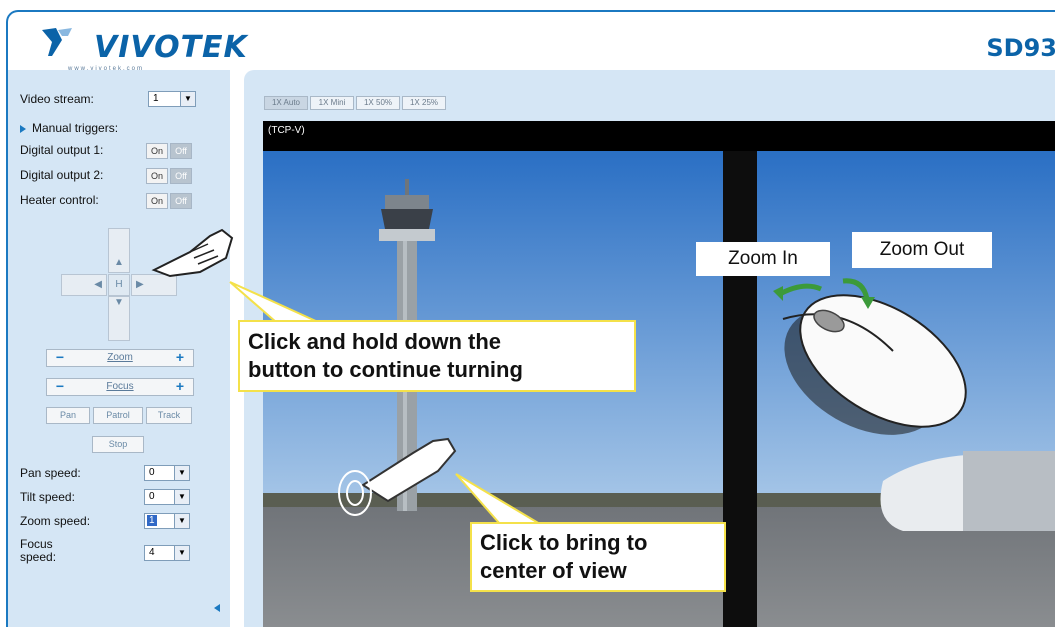  Describe the element at coordinates (172, 99) in the screenshot. I see `video-stream-select: 1 ▼` at that location.